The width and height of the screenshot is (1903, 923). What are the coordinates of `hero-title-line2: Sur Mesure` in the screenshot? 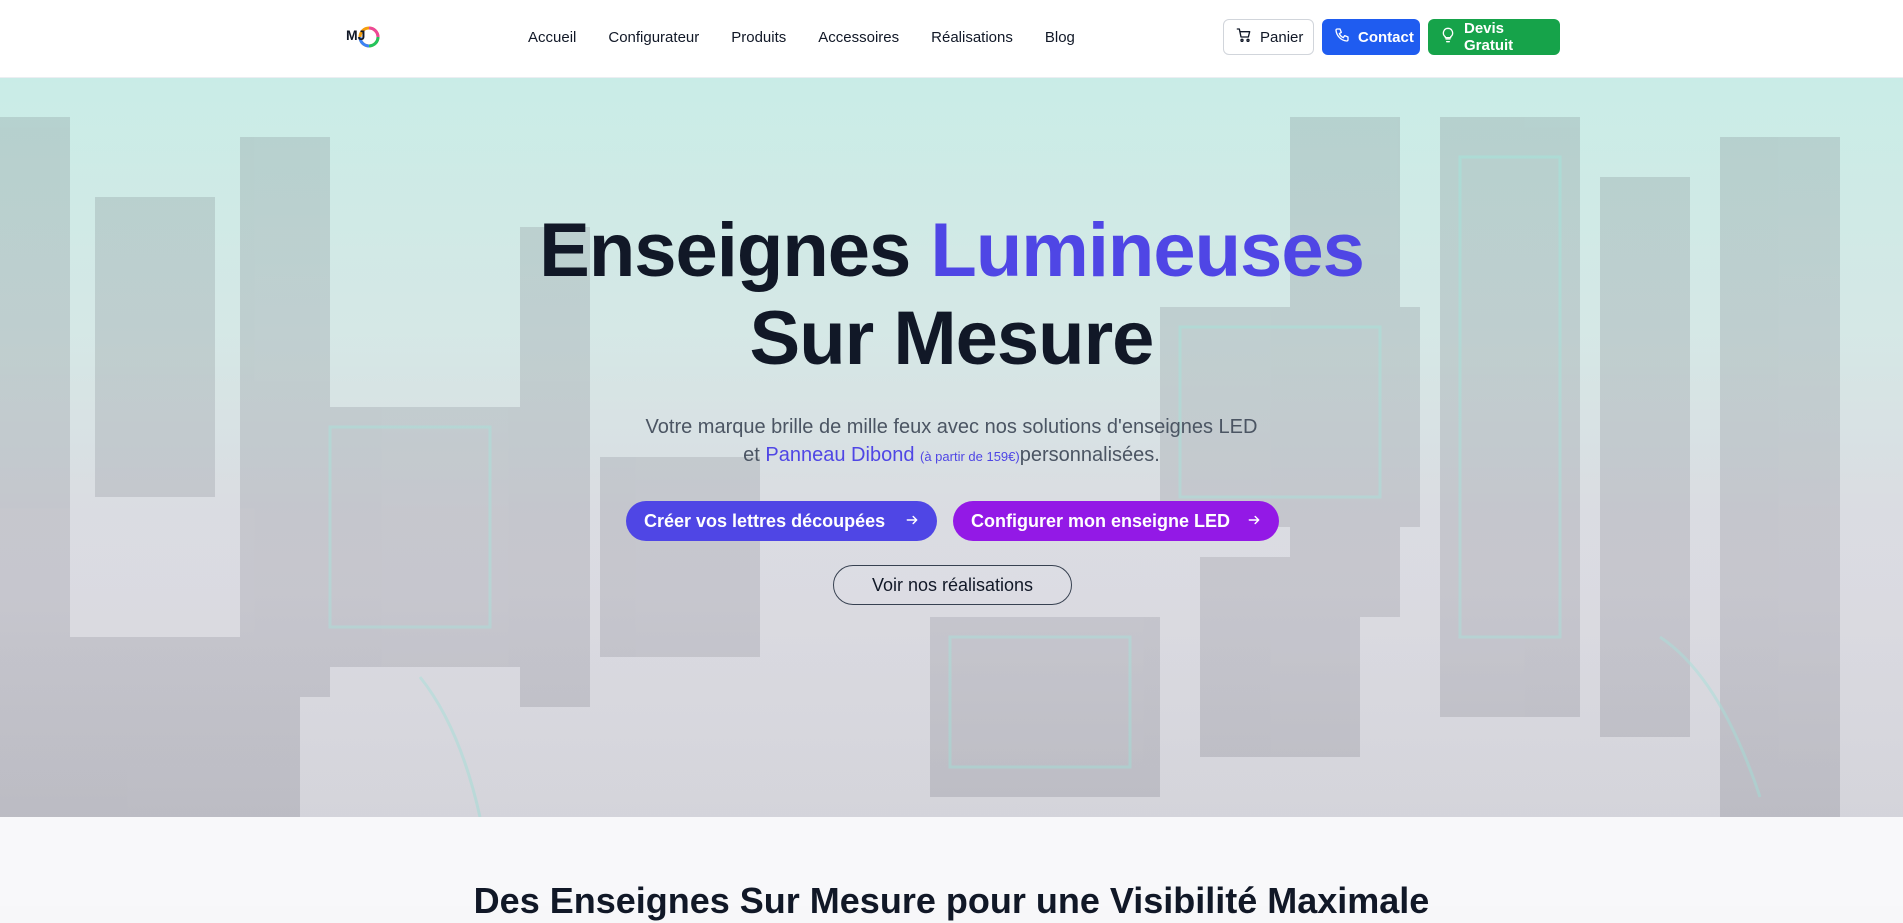 It's located at (952, 338).